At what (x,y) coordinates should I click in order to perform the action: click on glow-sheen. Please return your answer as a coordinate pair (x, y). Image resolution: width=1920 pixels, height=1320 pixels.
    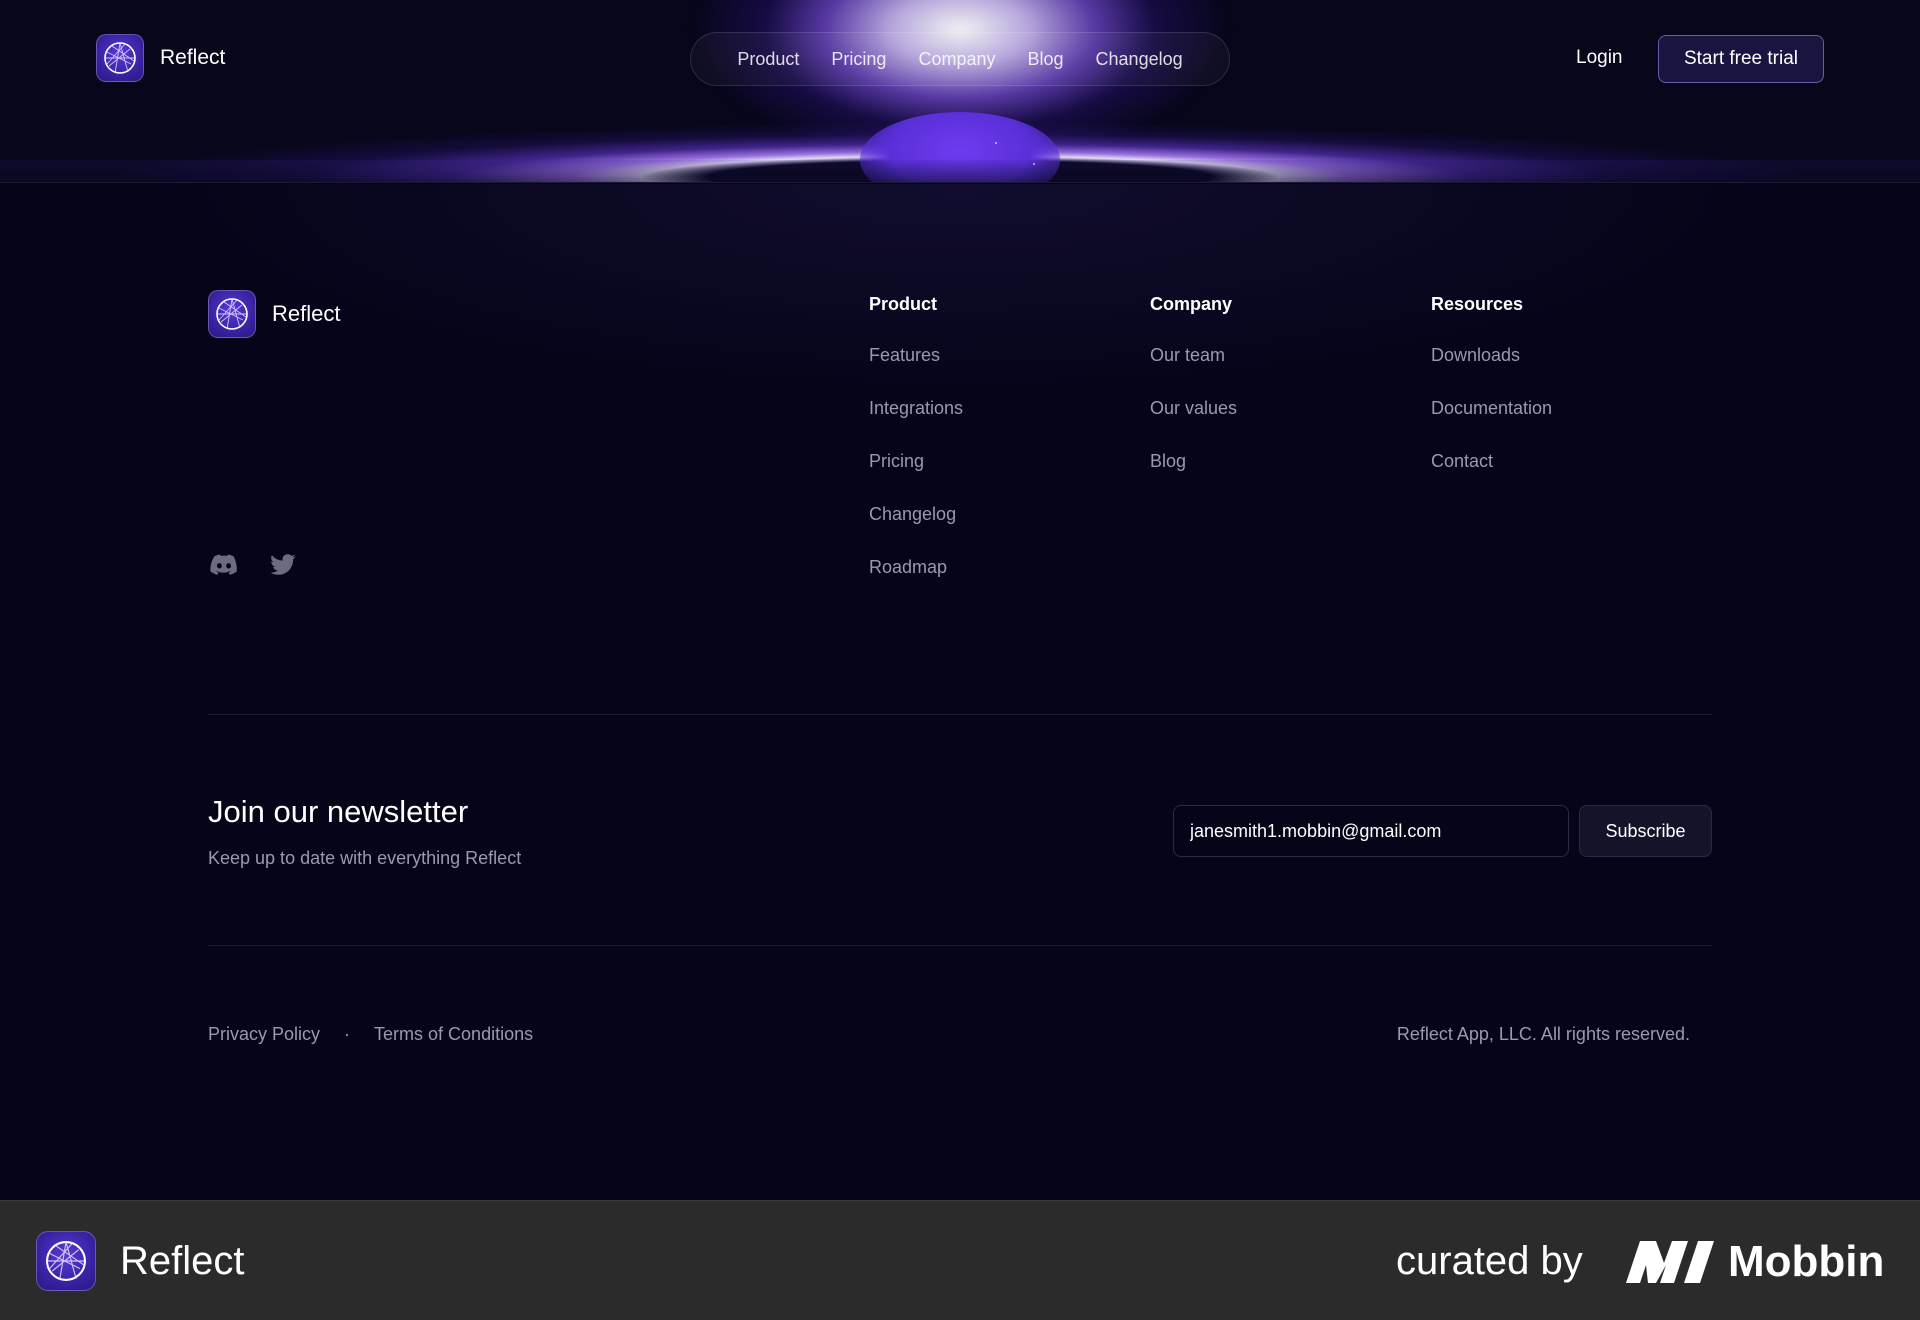
    Looking at the image, I should click on (960, 171).